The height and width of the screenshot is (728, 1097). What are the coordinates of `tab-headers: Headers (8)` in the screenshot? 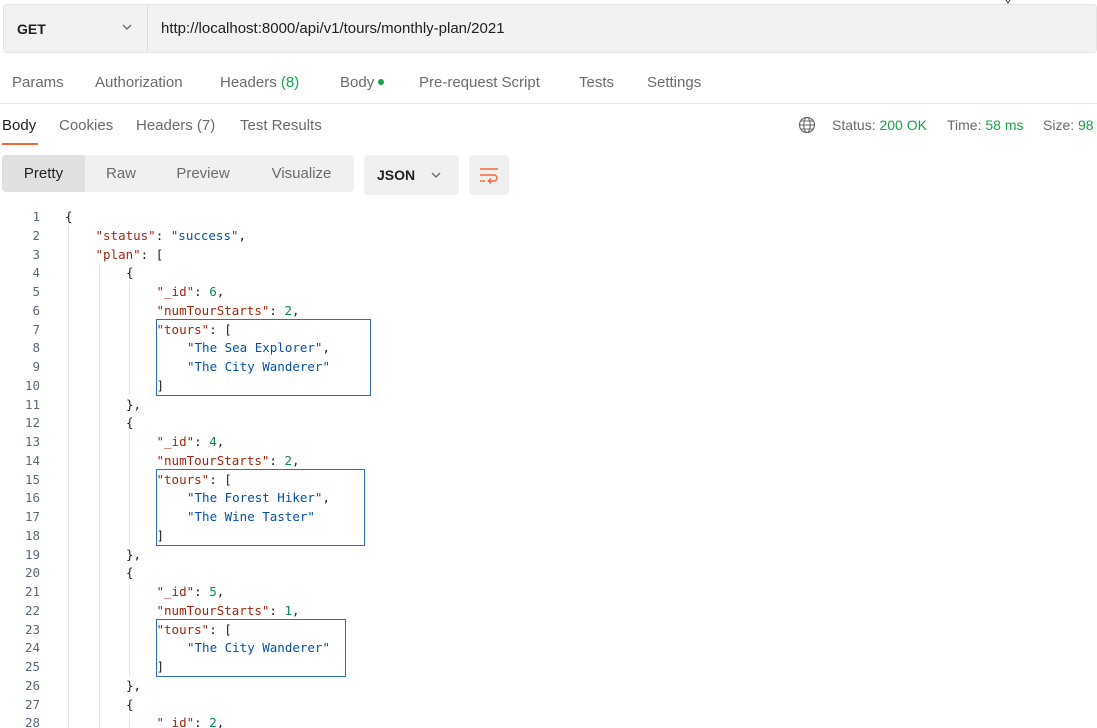 It's located at (259, 82).